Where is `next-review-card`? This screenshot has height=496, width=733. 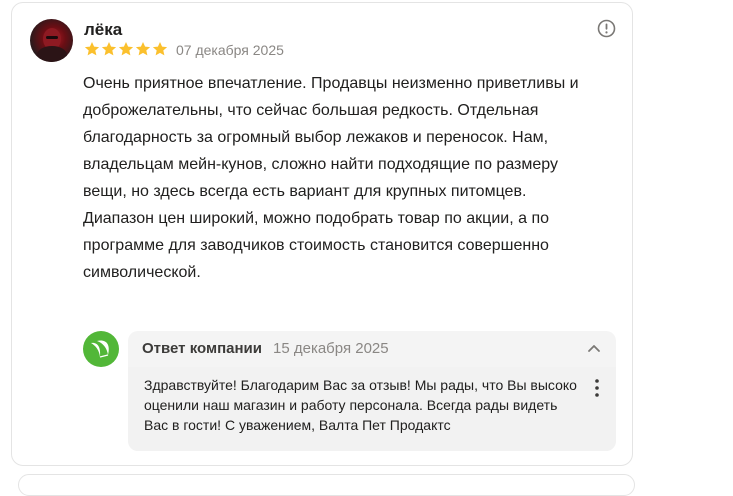
next-review-card is located at coordinates (326, 485).